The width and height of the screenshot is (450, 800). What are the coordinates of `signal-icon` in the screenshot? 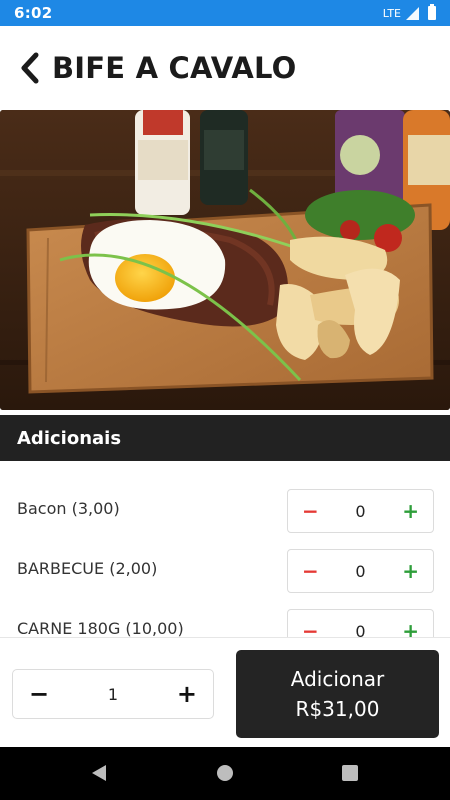 It's located at (412, 13).